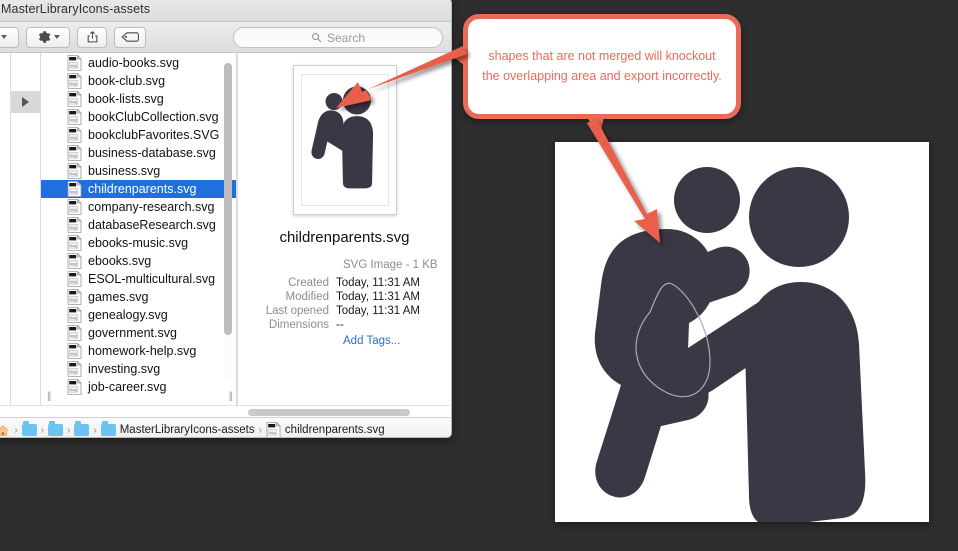  I want to click on list-item: svg games.svg, so click(138, 297).